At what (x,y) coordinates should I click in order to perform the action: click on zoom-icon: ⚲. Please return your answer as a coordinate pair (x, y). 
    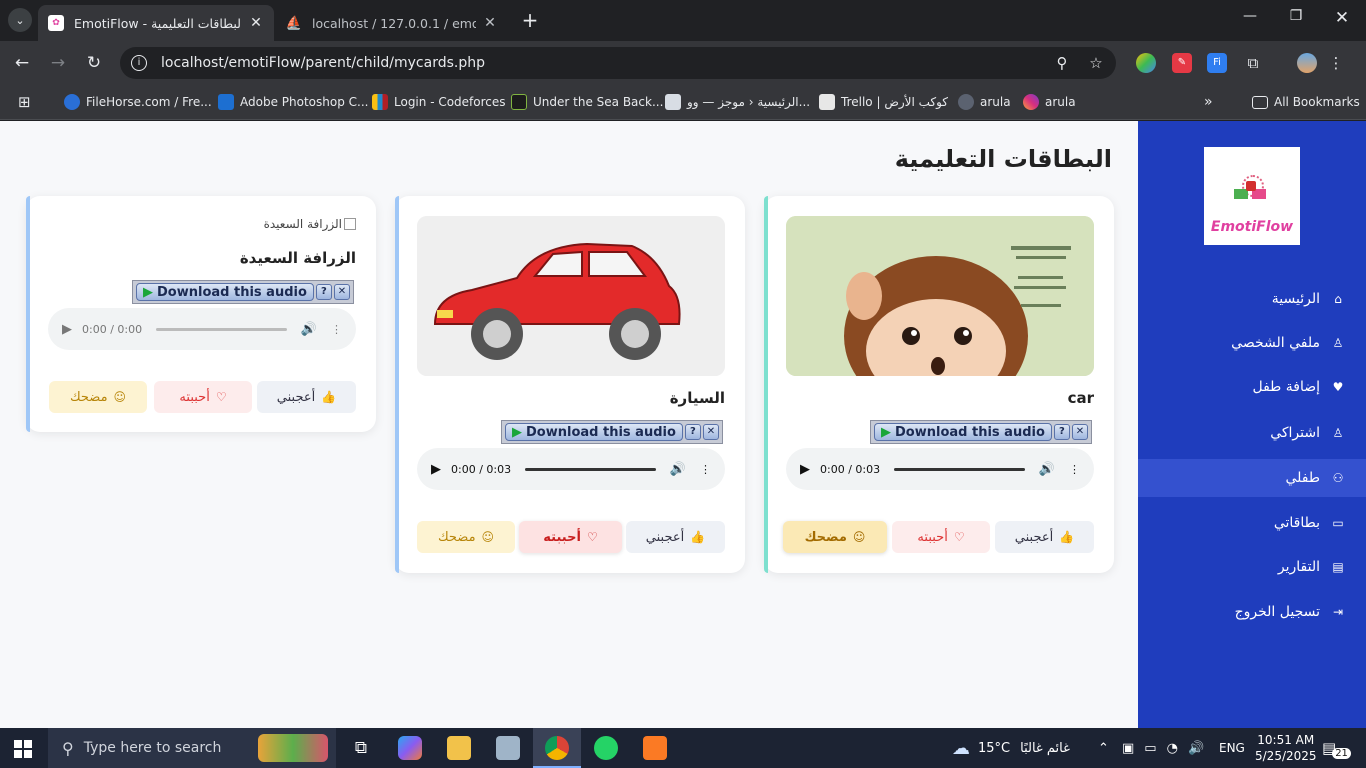
    Looking at the image, I should click on (1062, 63).